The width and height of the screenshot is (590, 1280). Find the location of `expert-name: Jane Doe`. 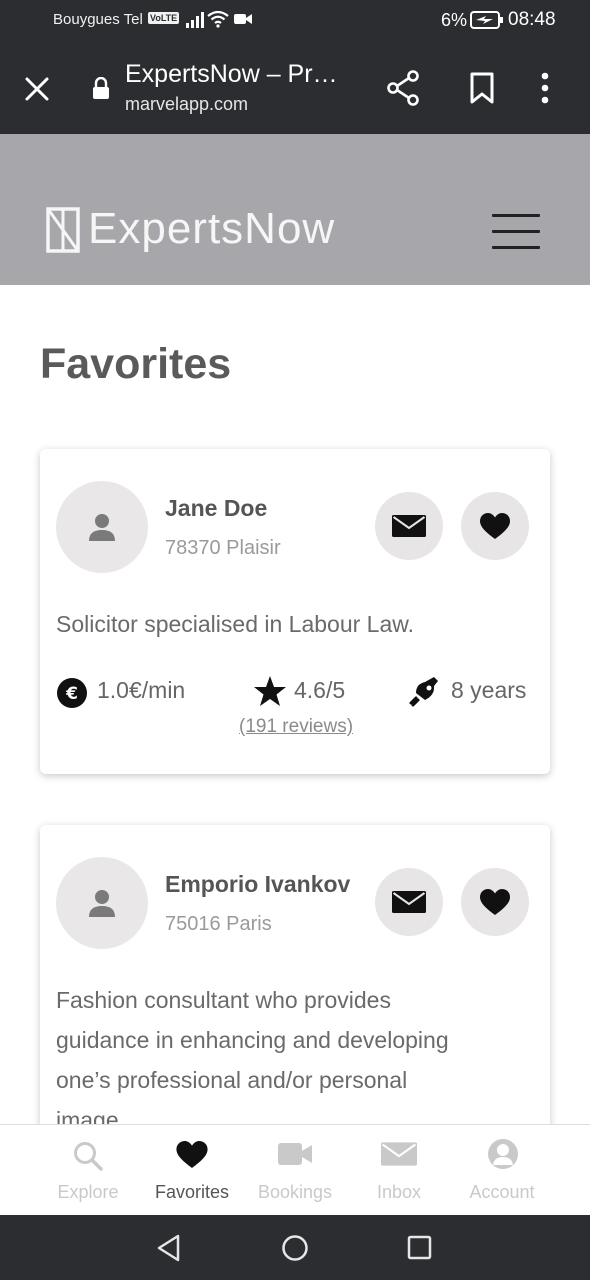

expert-name: Jane Doe is located at coordinates (216, 508).